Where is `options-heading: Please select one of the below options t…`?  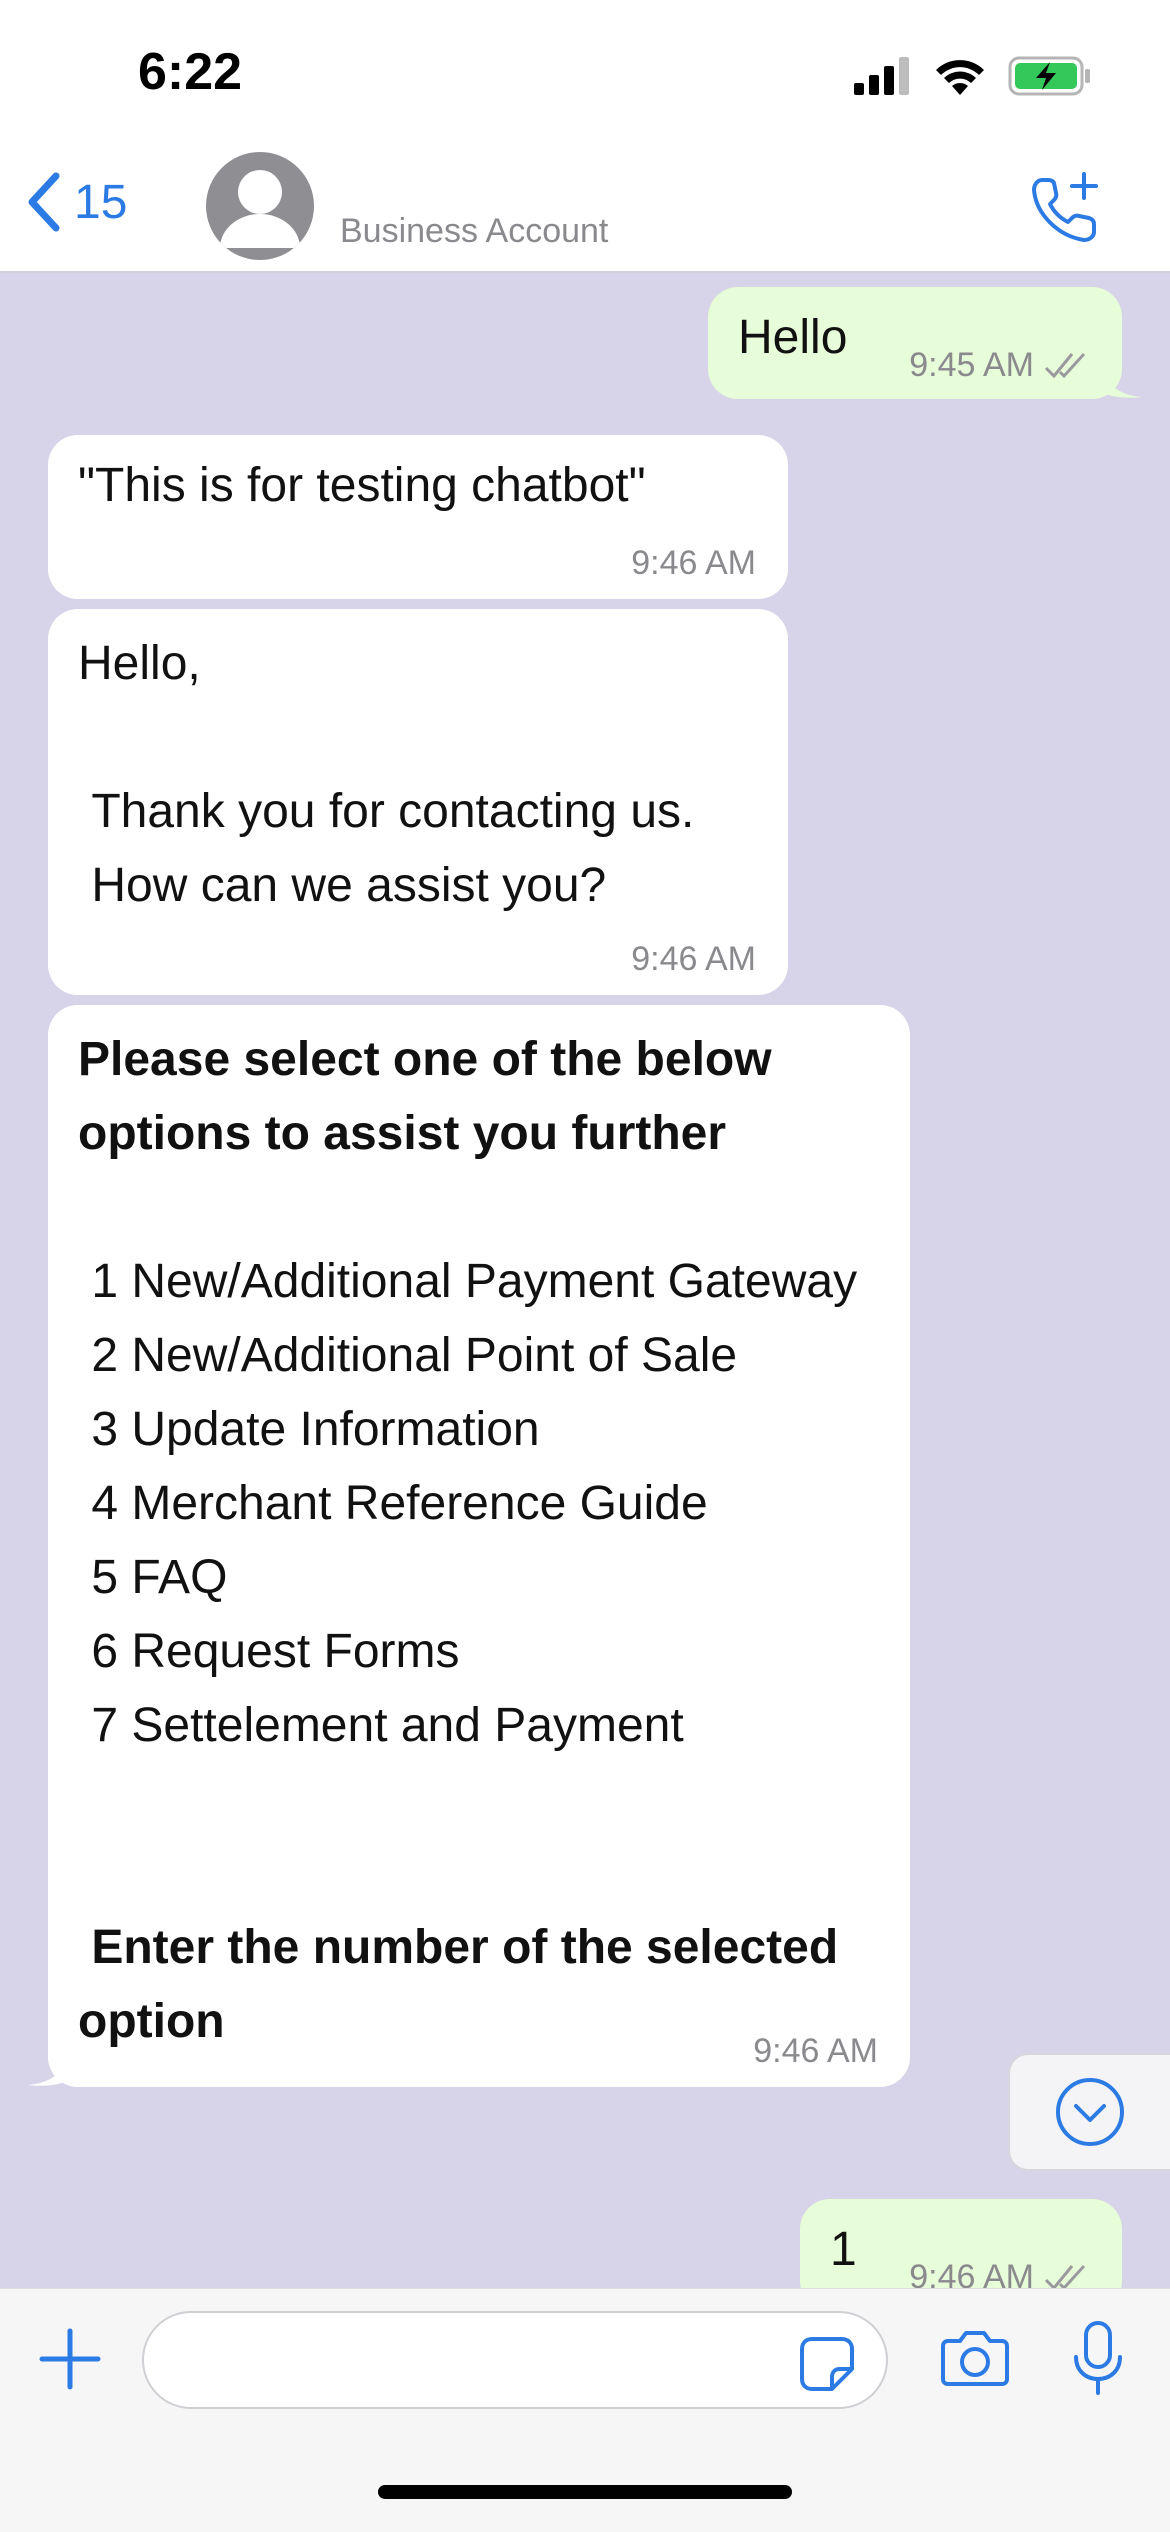 options-heading: Please select one of the below options t… is located at coordinates (425, 1096).